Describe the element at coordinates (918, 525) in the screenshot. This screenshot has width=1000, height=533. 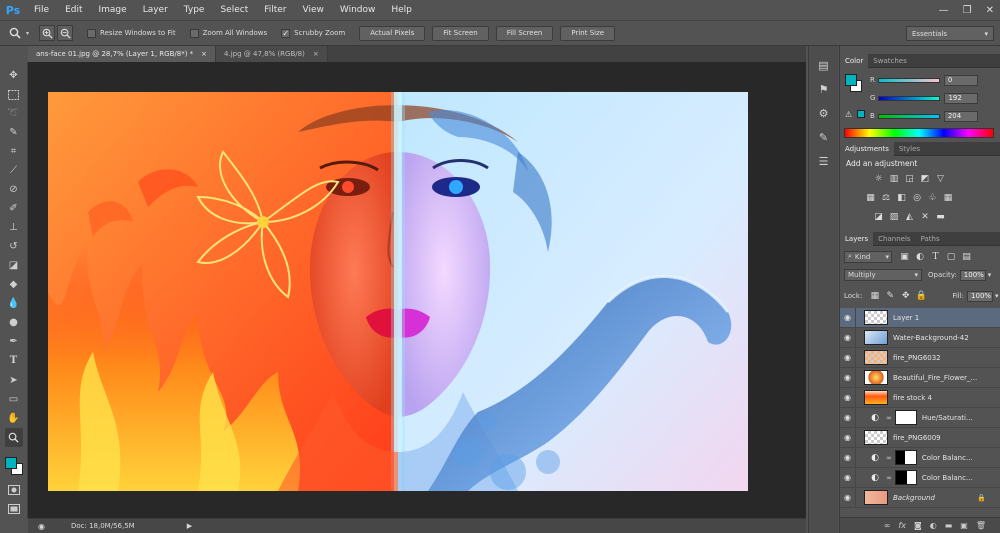
I see `add-mask-icon: ◙` at that location.